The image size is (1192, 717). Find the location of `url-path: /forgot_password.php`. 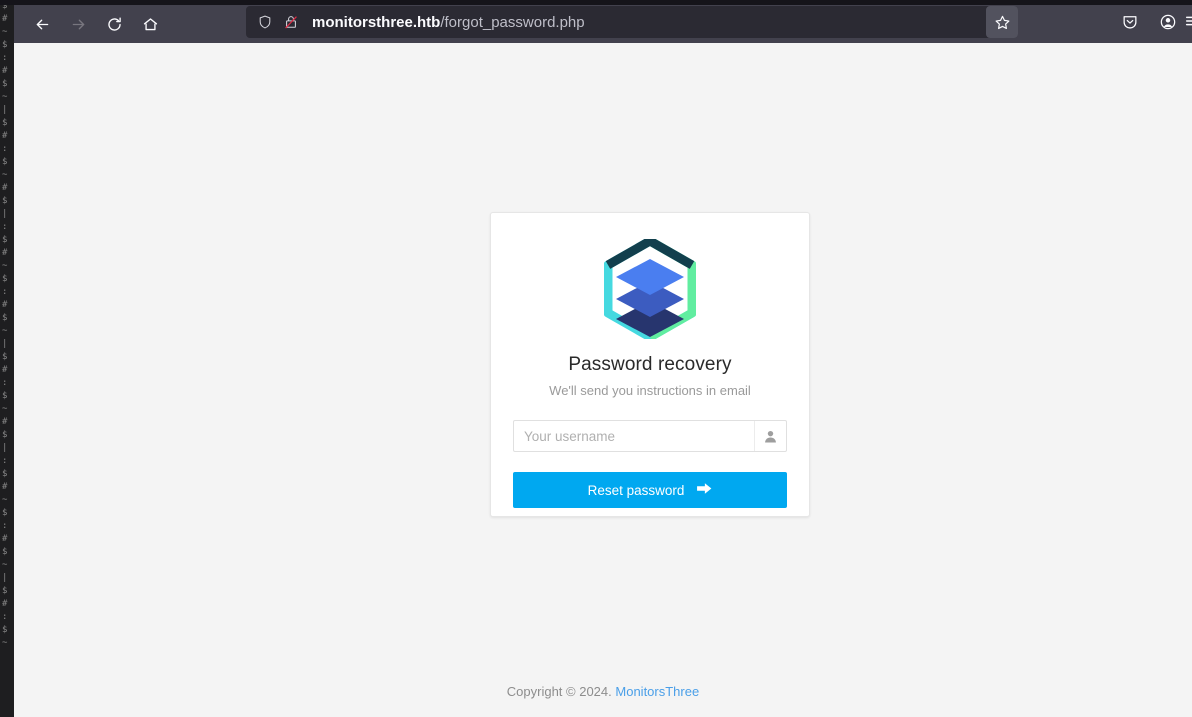

url-path: /forgot_password.php is located at coordinates (512, 22).